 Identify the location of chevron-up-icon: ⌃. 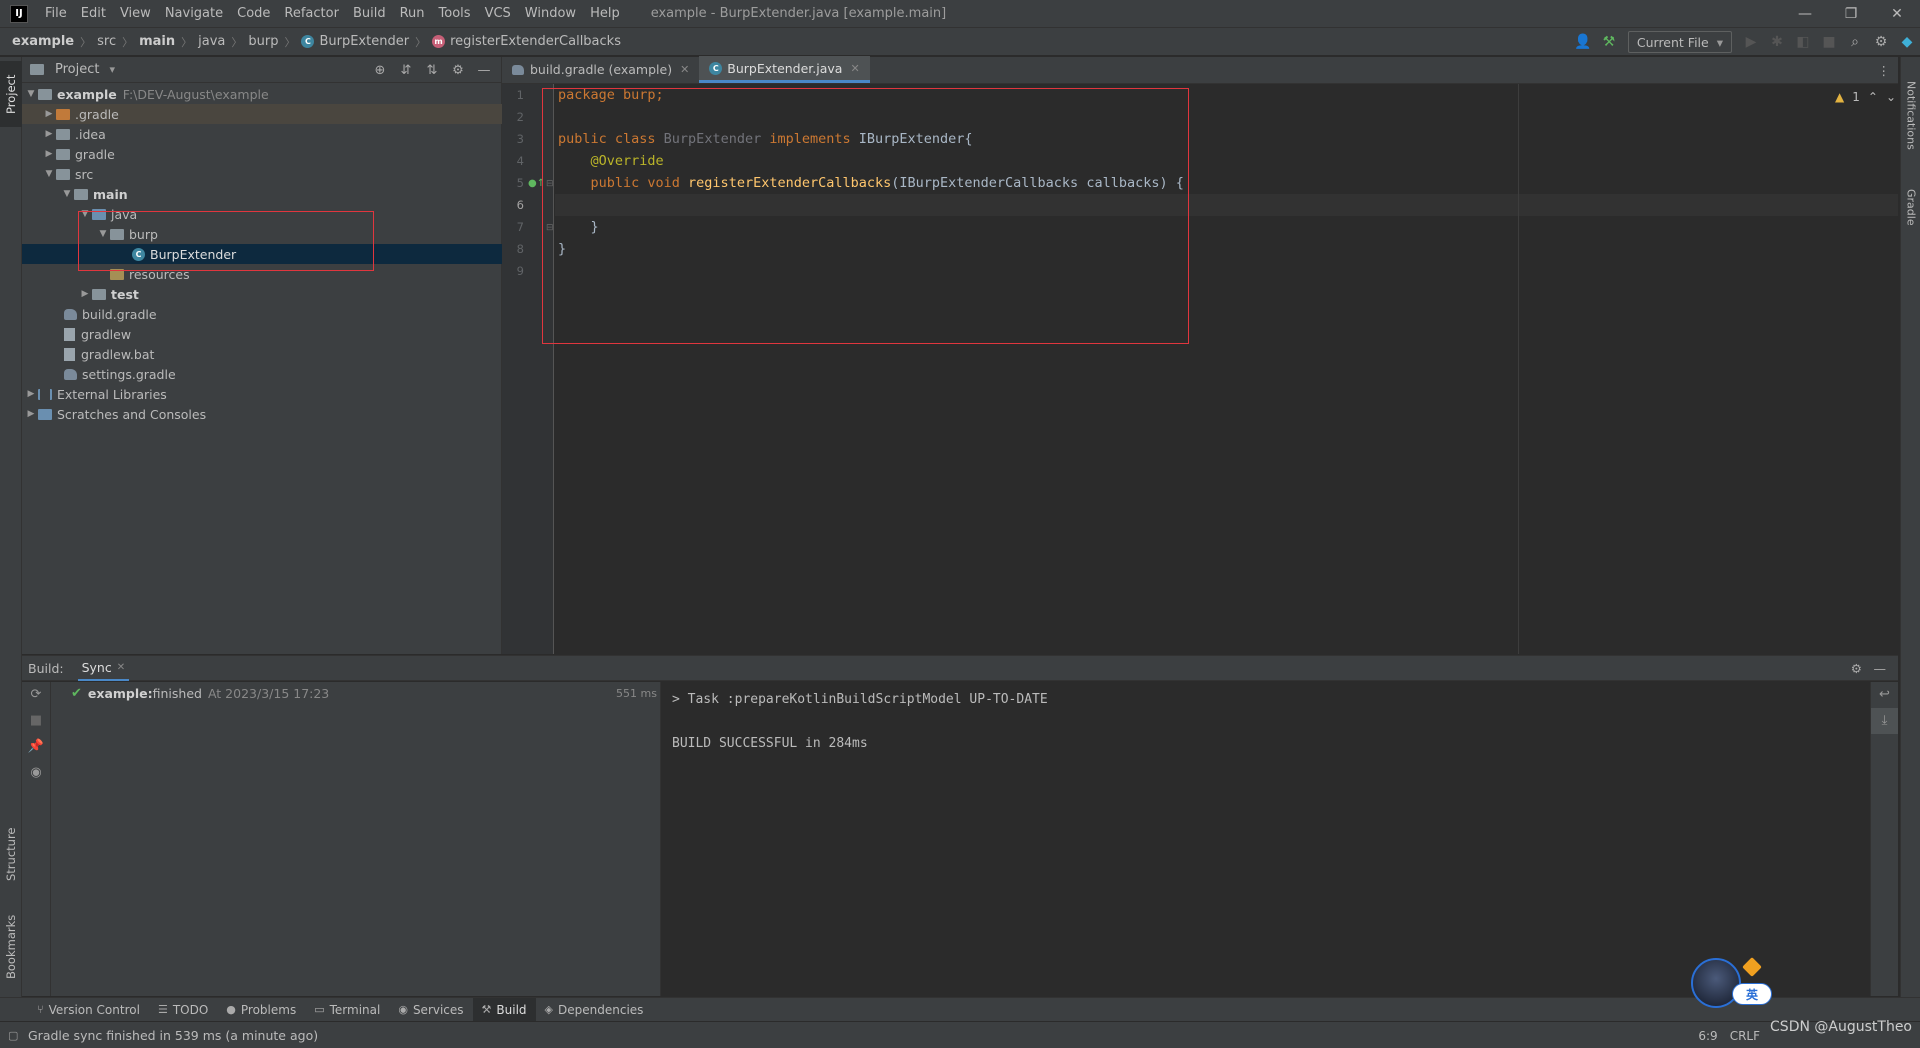
(1873, 97).